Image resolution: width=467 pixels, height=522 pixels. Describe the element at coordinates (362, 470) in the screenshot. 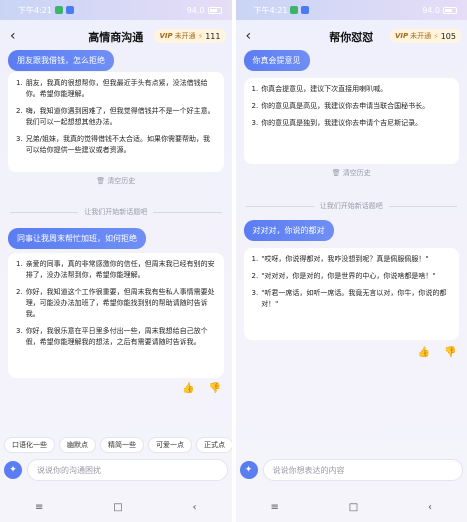

I see `message-input: 说说你想表达的内容` at that location.